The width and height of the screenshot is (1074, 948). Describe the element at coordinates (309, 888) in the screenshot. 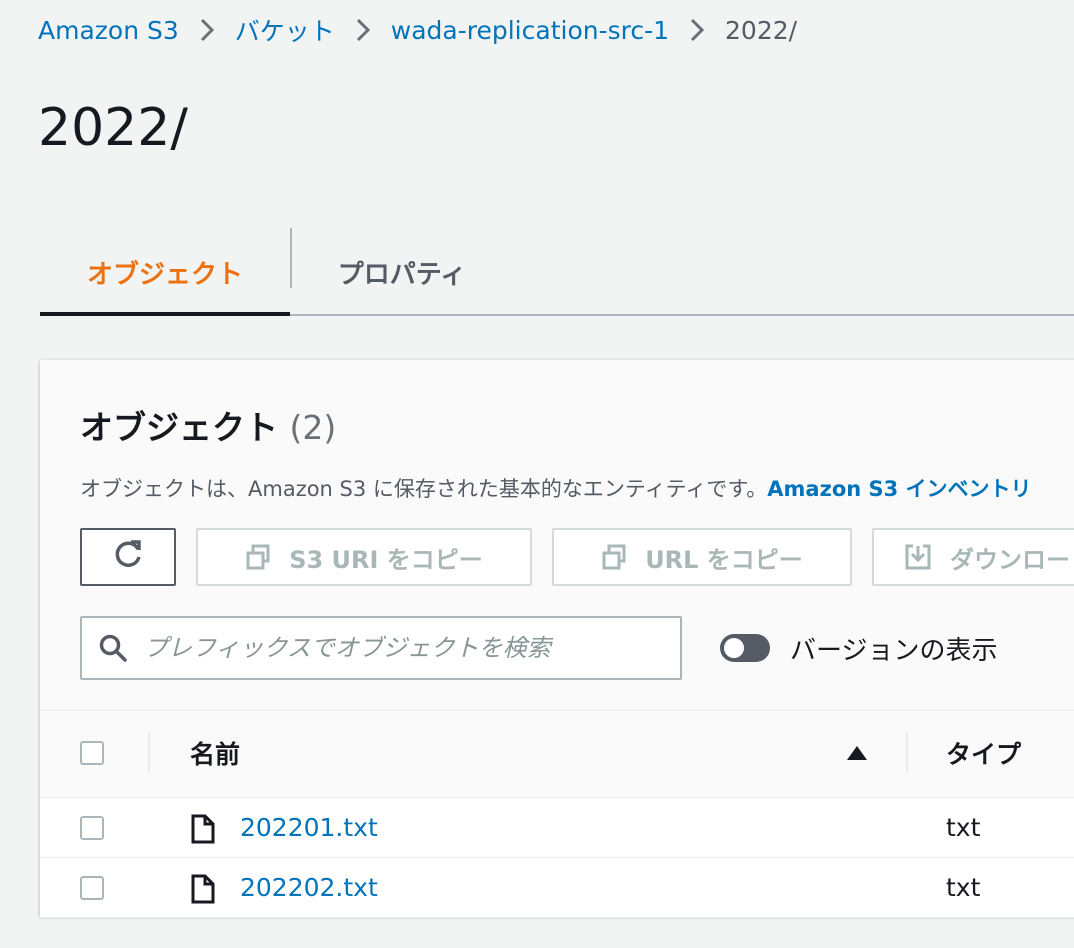

I see `object-link: 202202.txt` at that location.